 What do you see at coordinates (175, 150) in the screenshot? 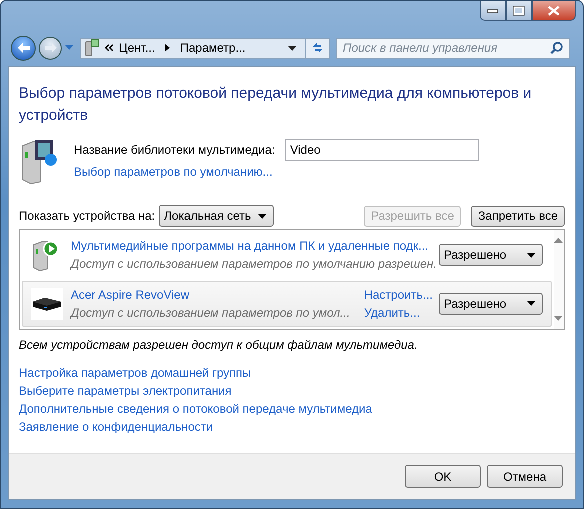
I see `library-name-label: Название библиотеки мультимедиа:` at bounding box center [175, 150].